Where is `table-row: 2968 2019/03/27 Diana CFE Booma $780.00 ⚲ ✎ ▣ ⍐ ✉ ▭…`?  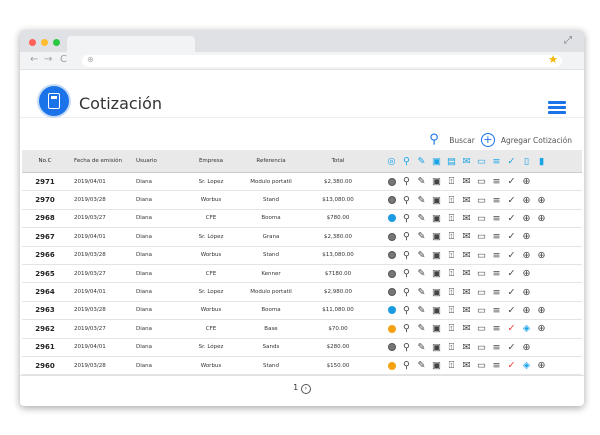
table-row: 2968 2019/03/27 Diana CFE Booma $780.00 ⚲ ✎ ▣ ⍐ ✉ ▭… is located at coordinates (302, 219).